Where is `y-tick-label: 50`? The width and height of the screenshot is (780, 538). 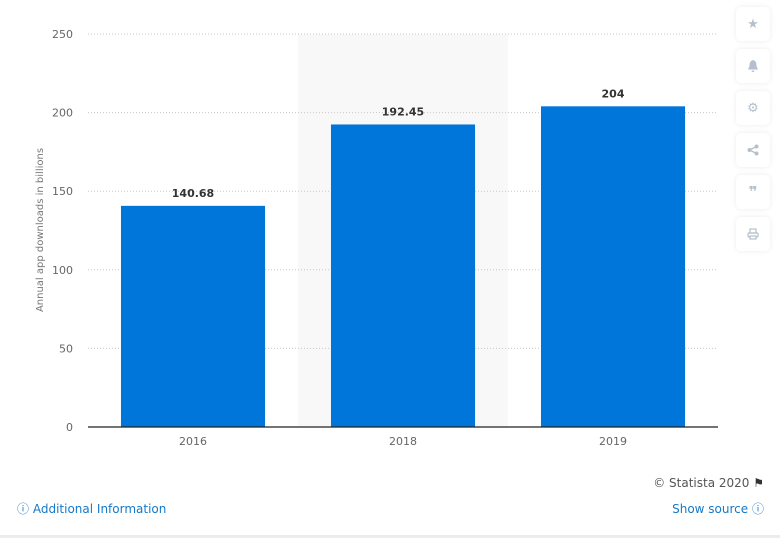
y-tick-label: 50 is located at coordinates (66, 348).